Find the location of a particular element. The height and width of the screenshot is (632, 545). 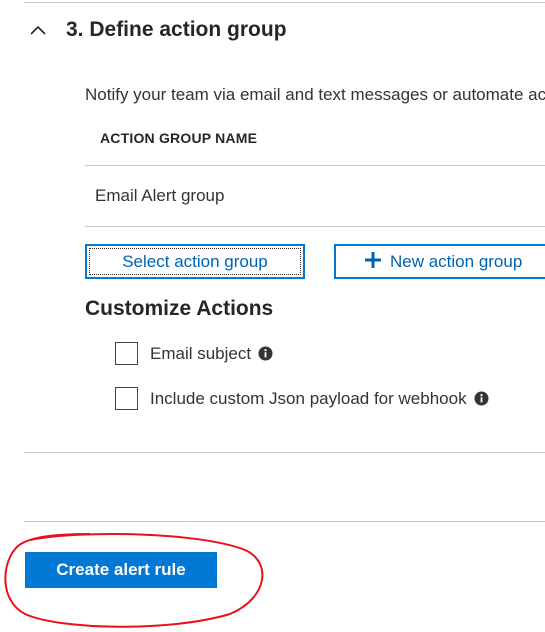

custom-json-payload-label: Include custom Json payload for webhook is located at coordinates (308, 398).